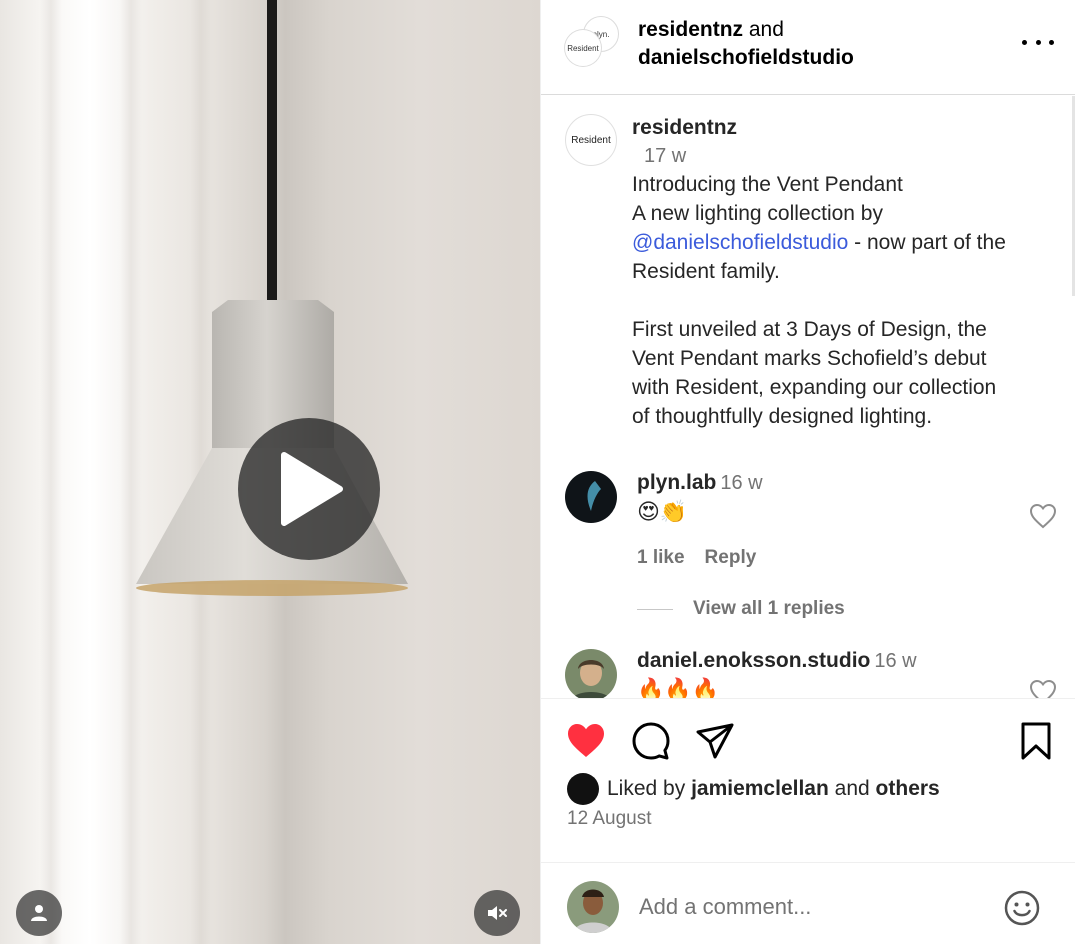 The width and height of the screenshot is (1075, 944). I want to click on mute-button, so click(497, 913).